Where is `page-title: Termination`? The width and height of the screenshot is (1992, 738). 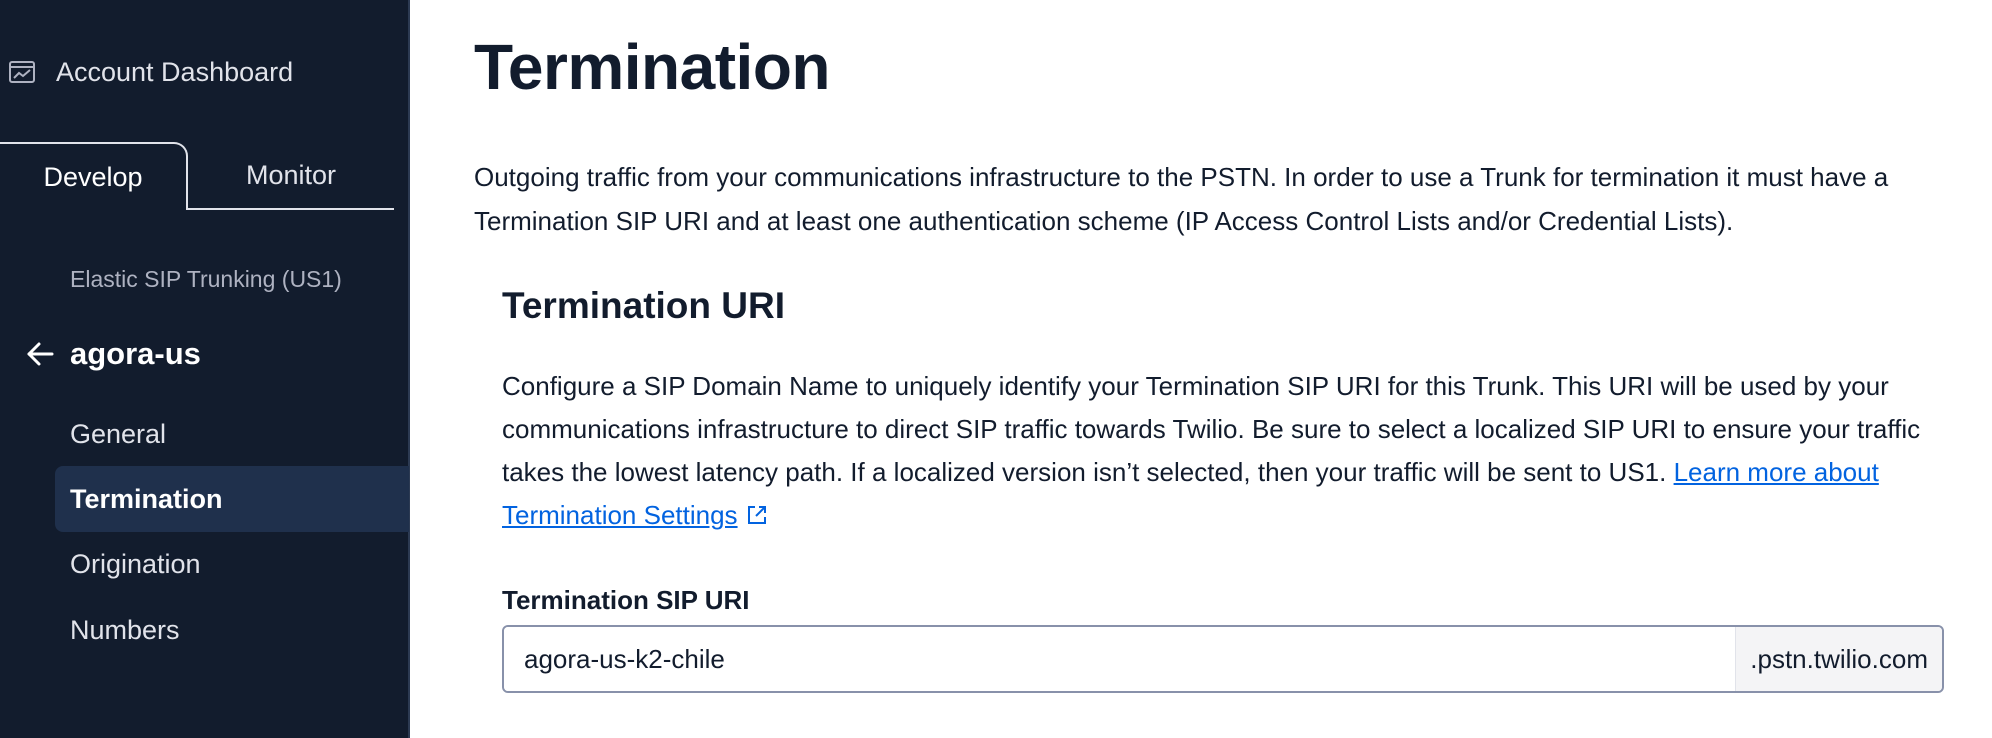 page-title: Termination is located at coordinates (652, 67).